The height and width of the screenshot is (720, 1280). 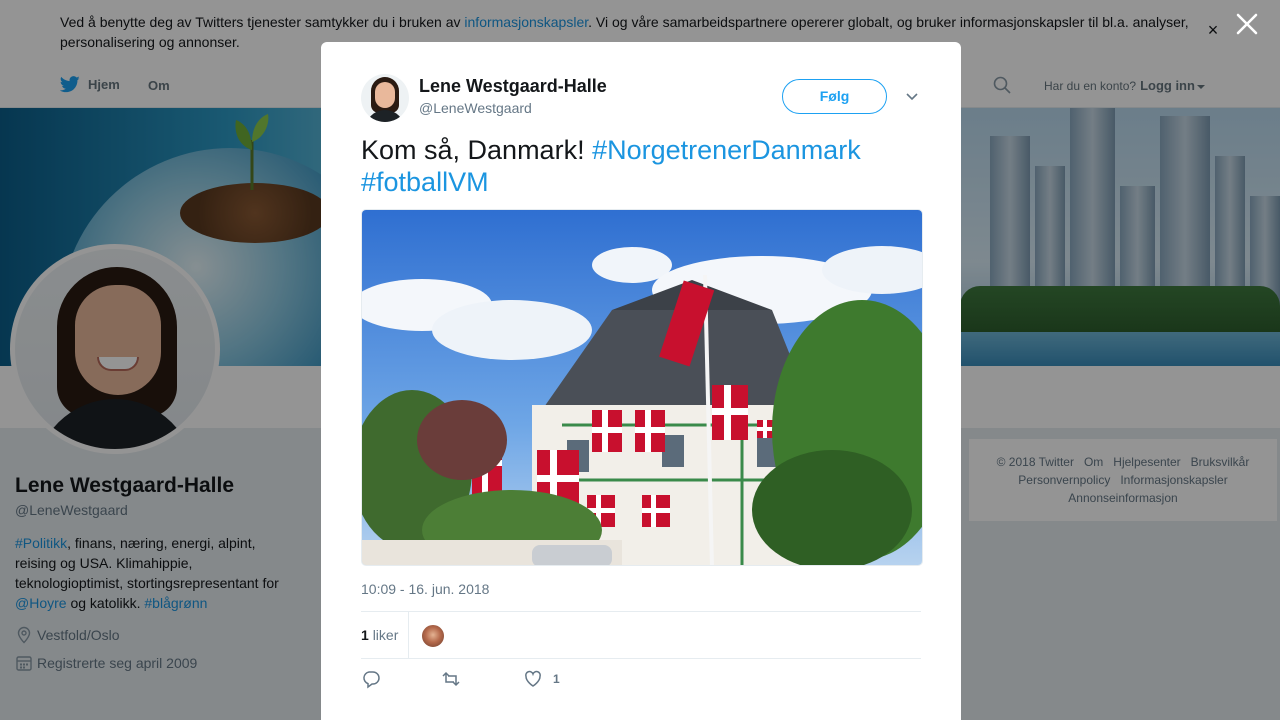 I want to click on tweet-actions: 1, so click(x=641, y=681).